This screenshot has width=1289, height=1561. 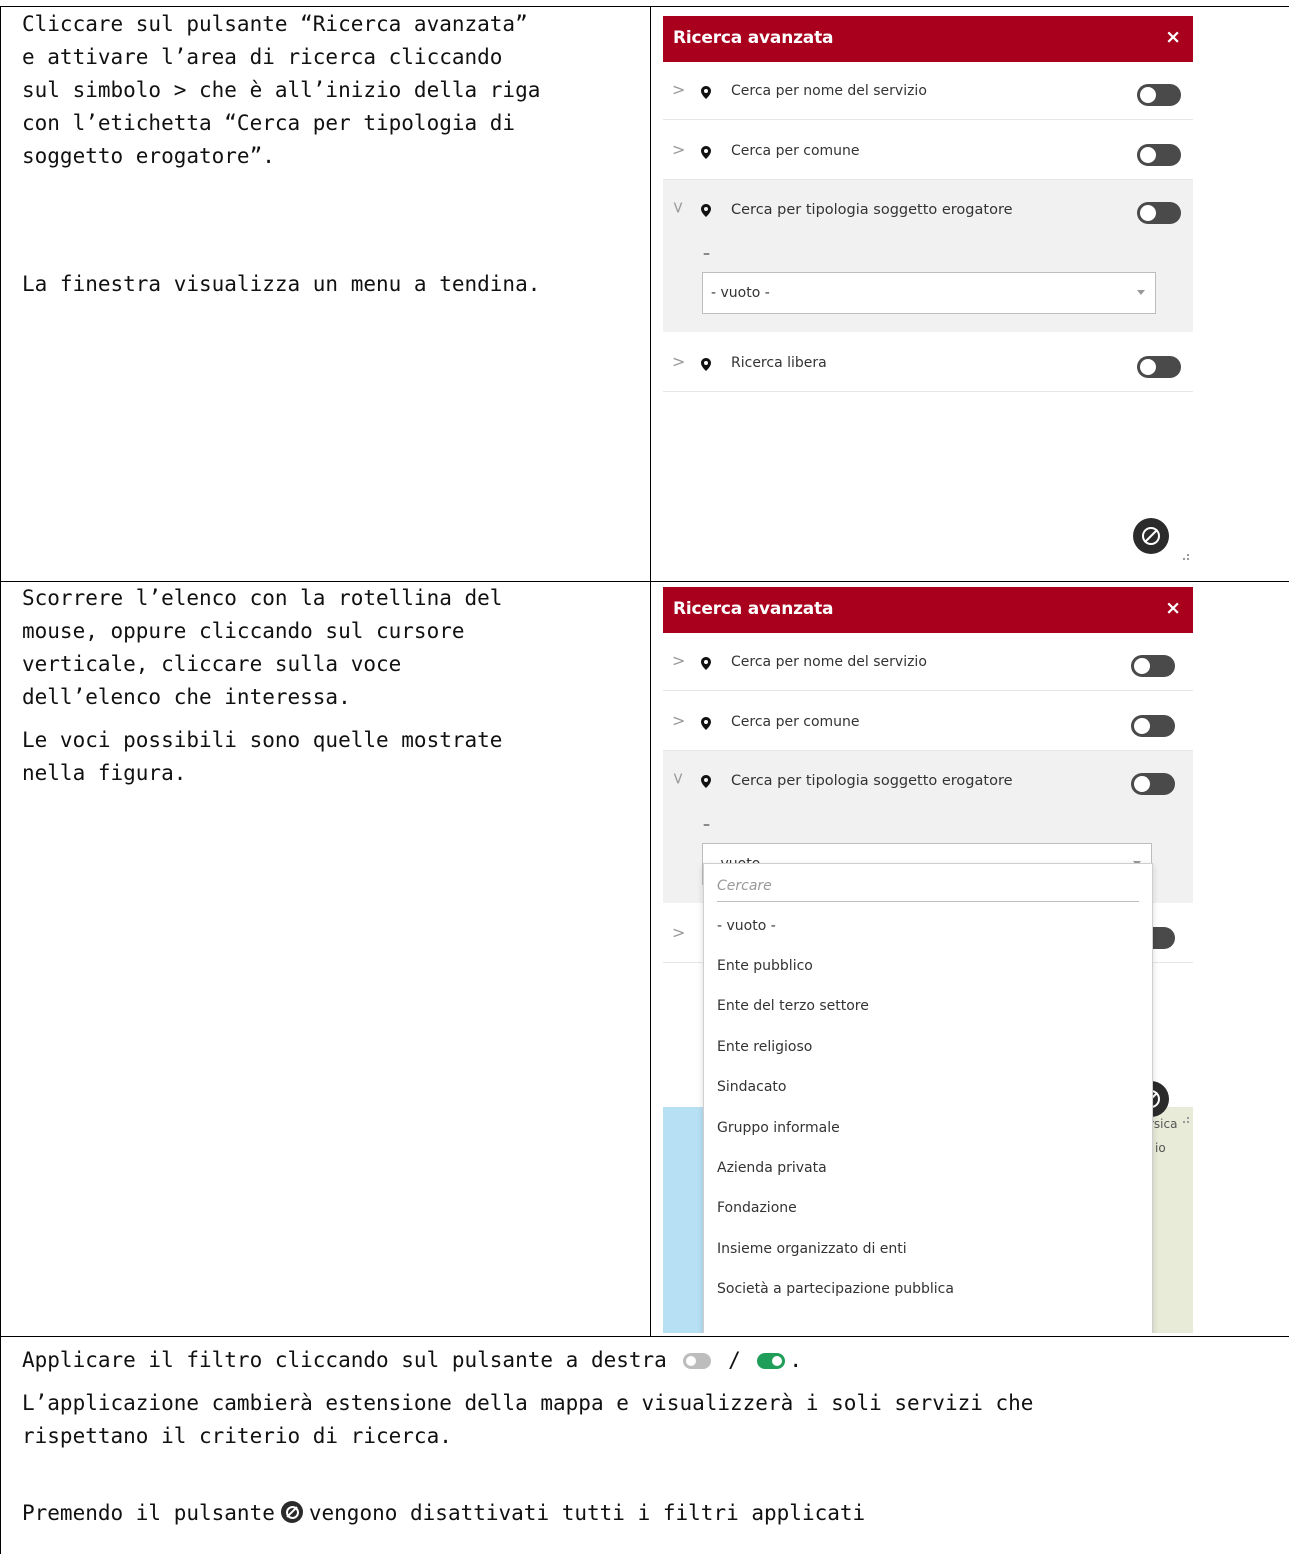 What do you see at coordinates (0, 780) in the screenshot?
I see `table-border-left` at bounding box center [0, 780].